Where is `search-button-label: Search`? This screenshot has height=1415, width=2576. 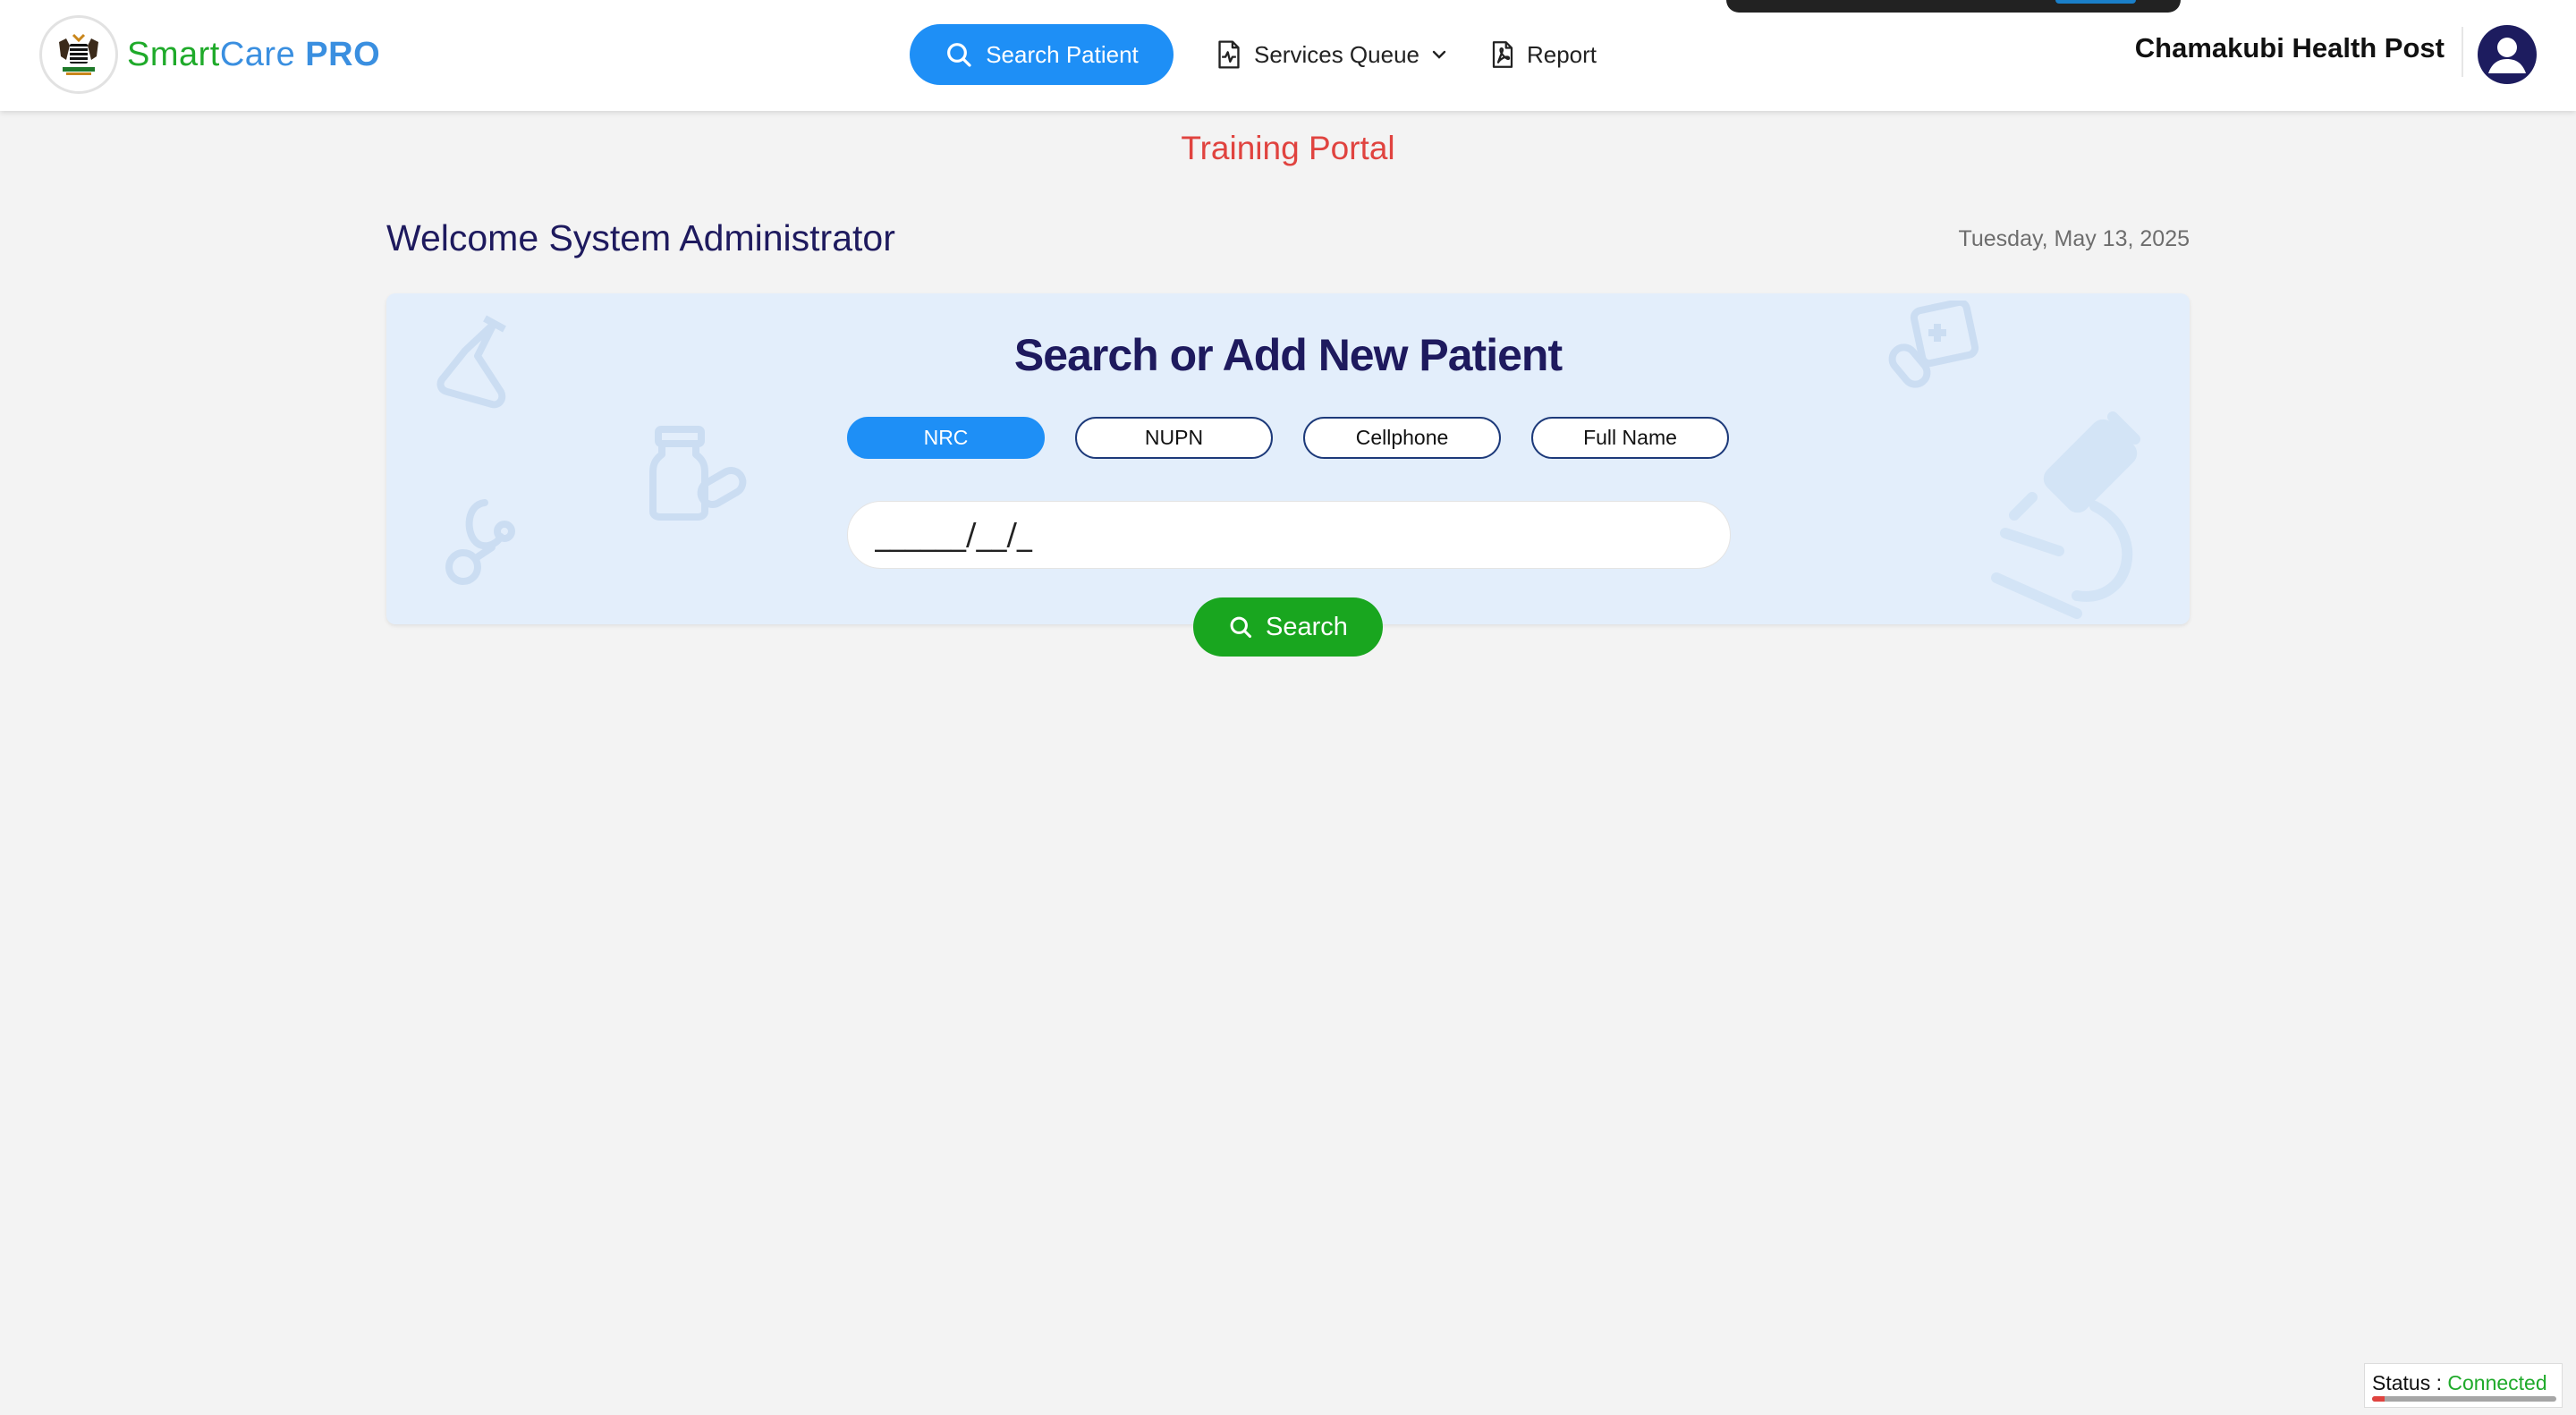 search-button-label: Search is located at coordinates (1307, 627).